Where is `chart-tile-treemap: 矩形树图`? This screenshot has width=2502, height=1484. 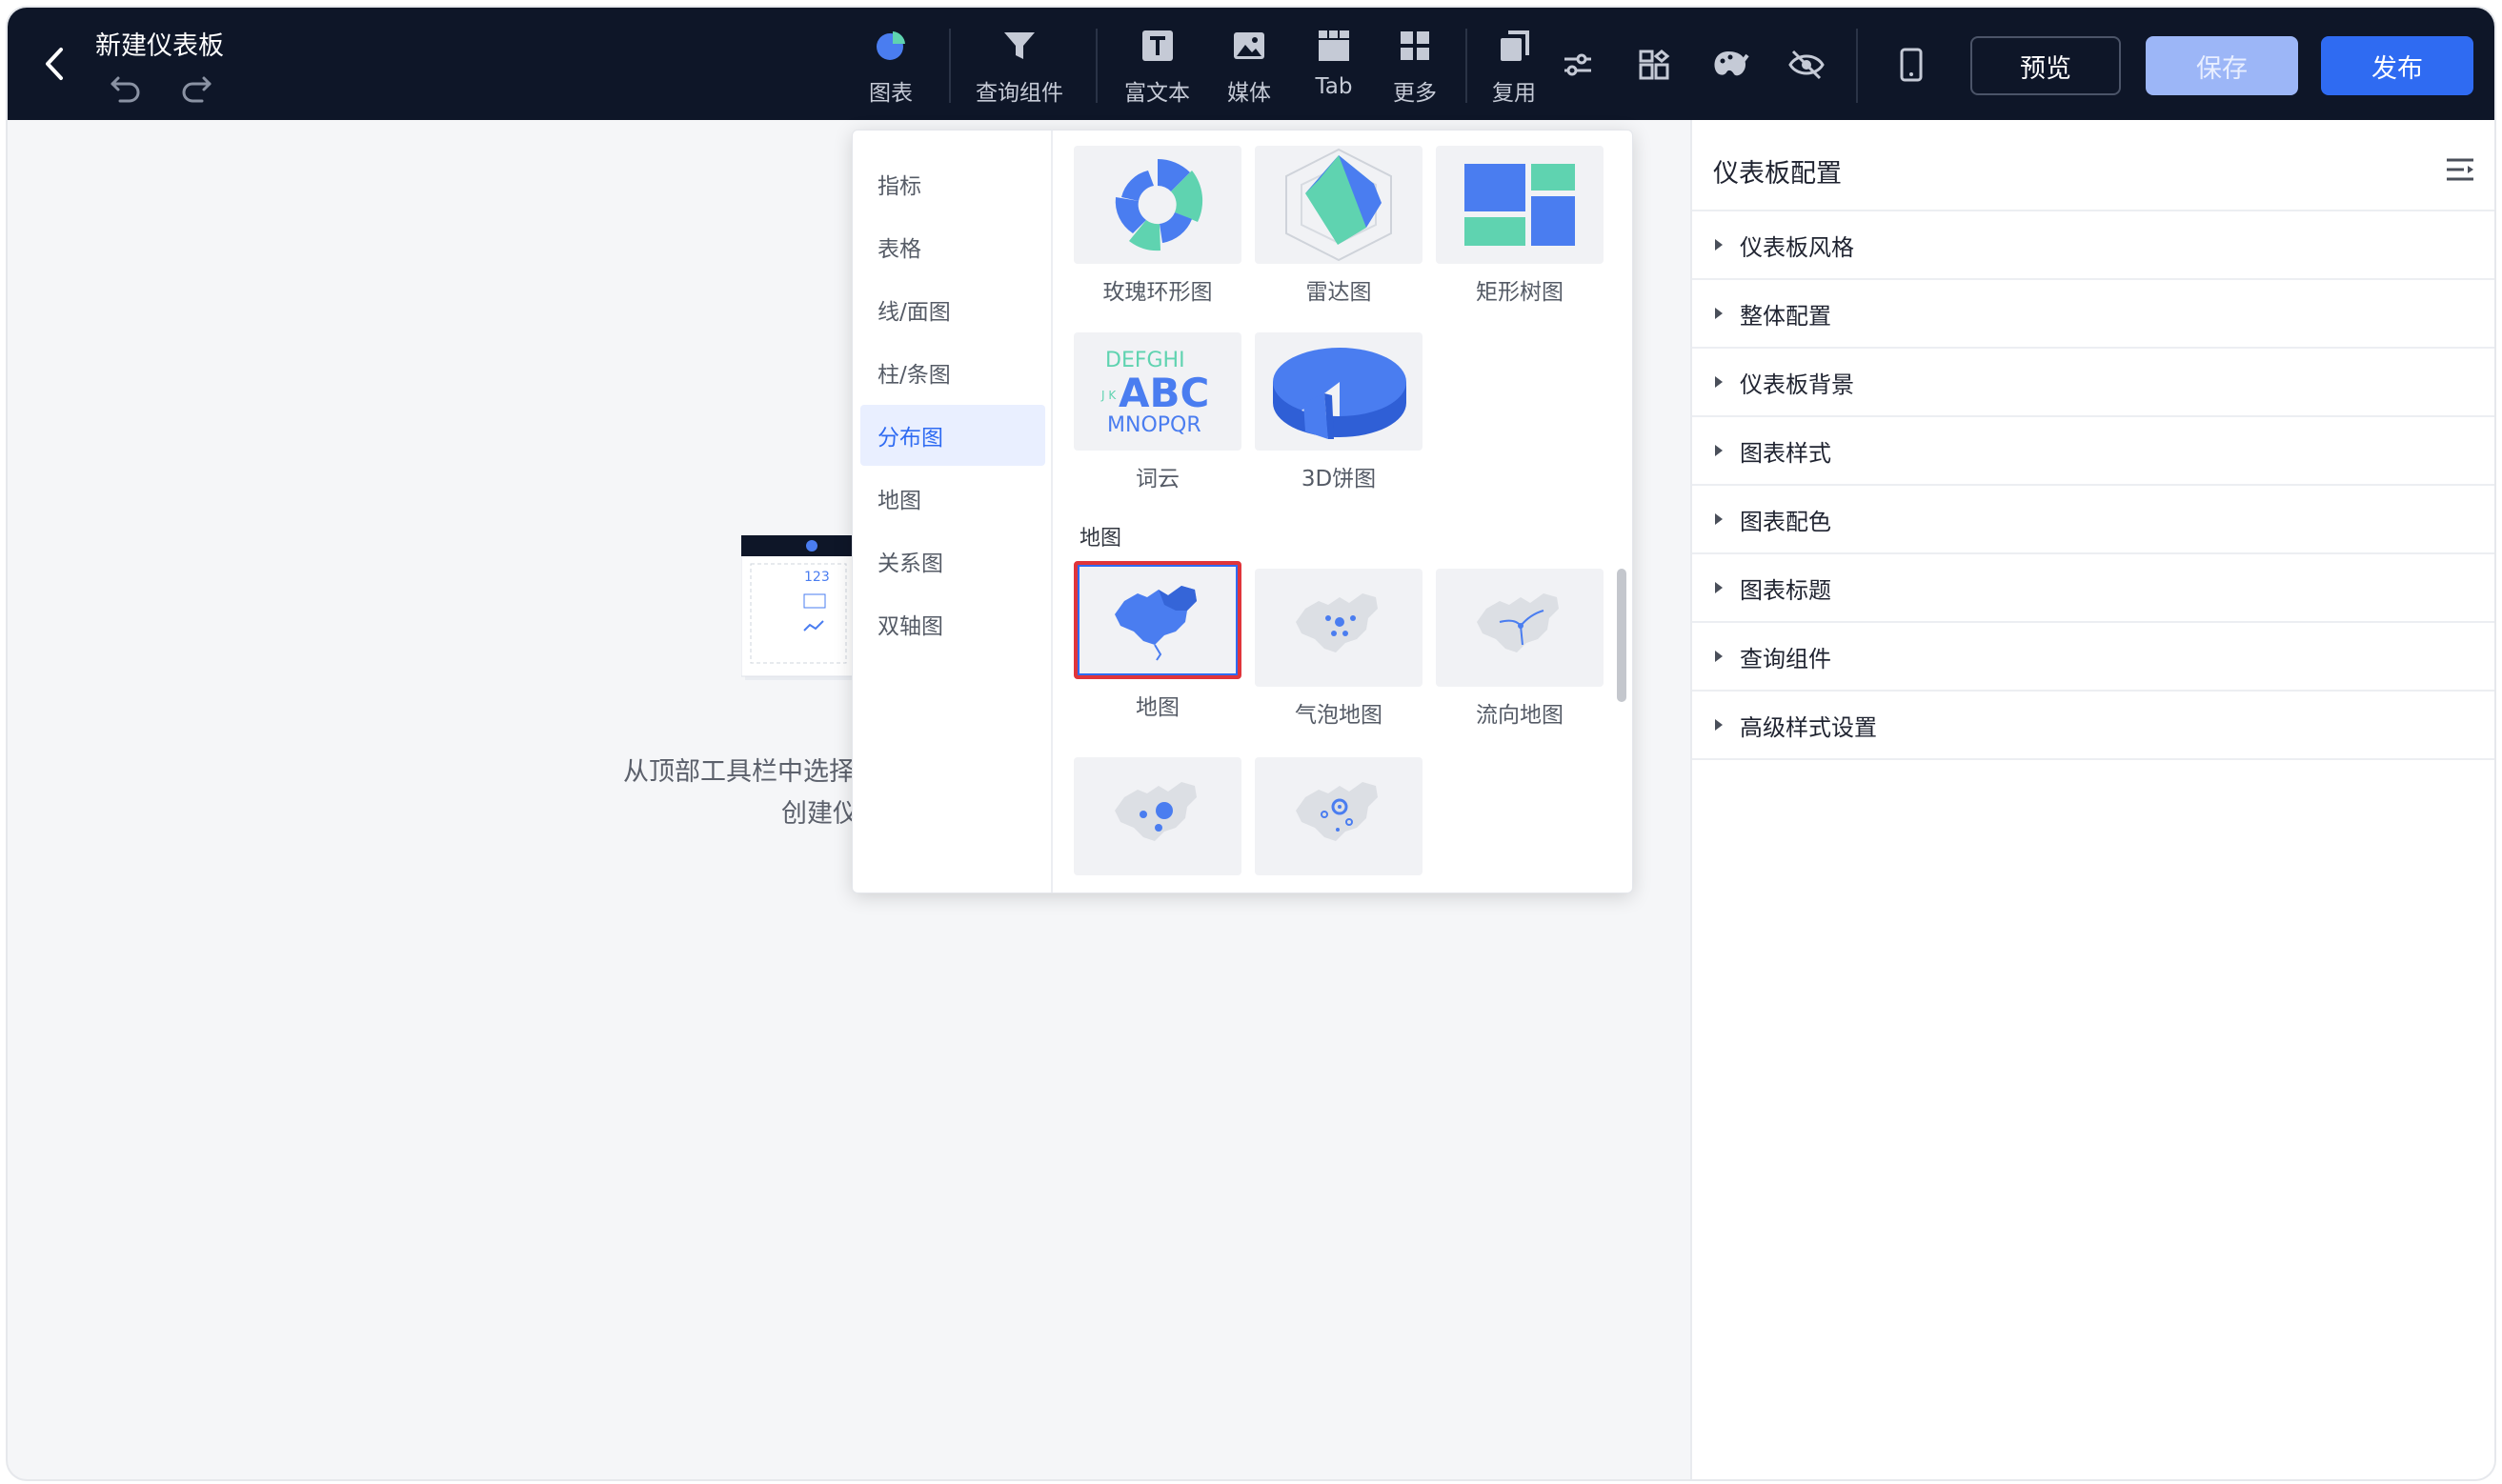 chart-tile-treemap: 矩形树图 is located at coordinates (1520, 226).